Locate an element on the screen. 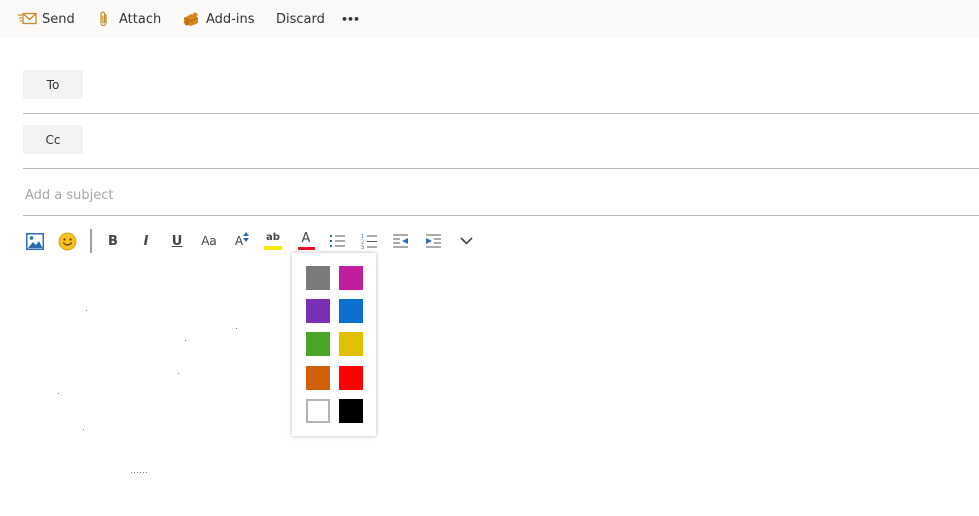 The image size is (979, 516). bold-button: B is located at coordinates (113, 241).